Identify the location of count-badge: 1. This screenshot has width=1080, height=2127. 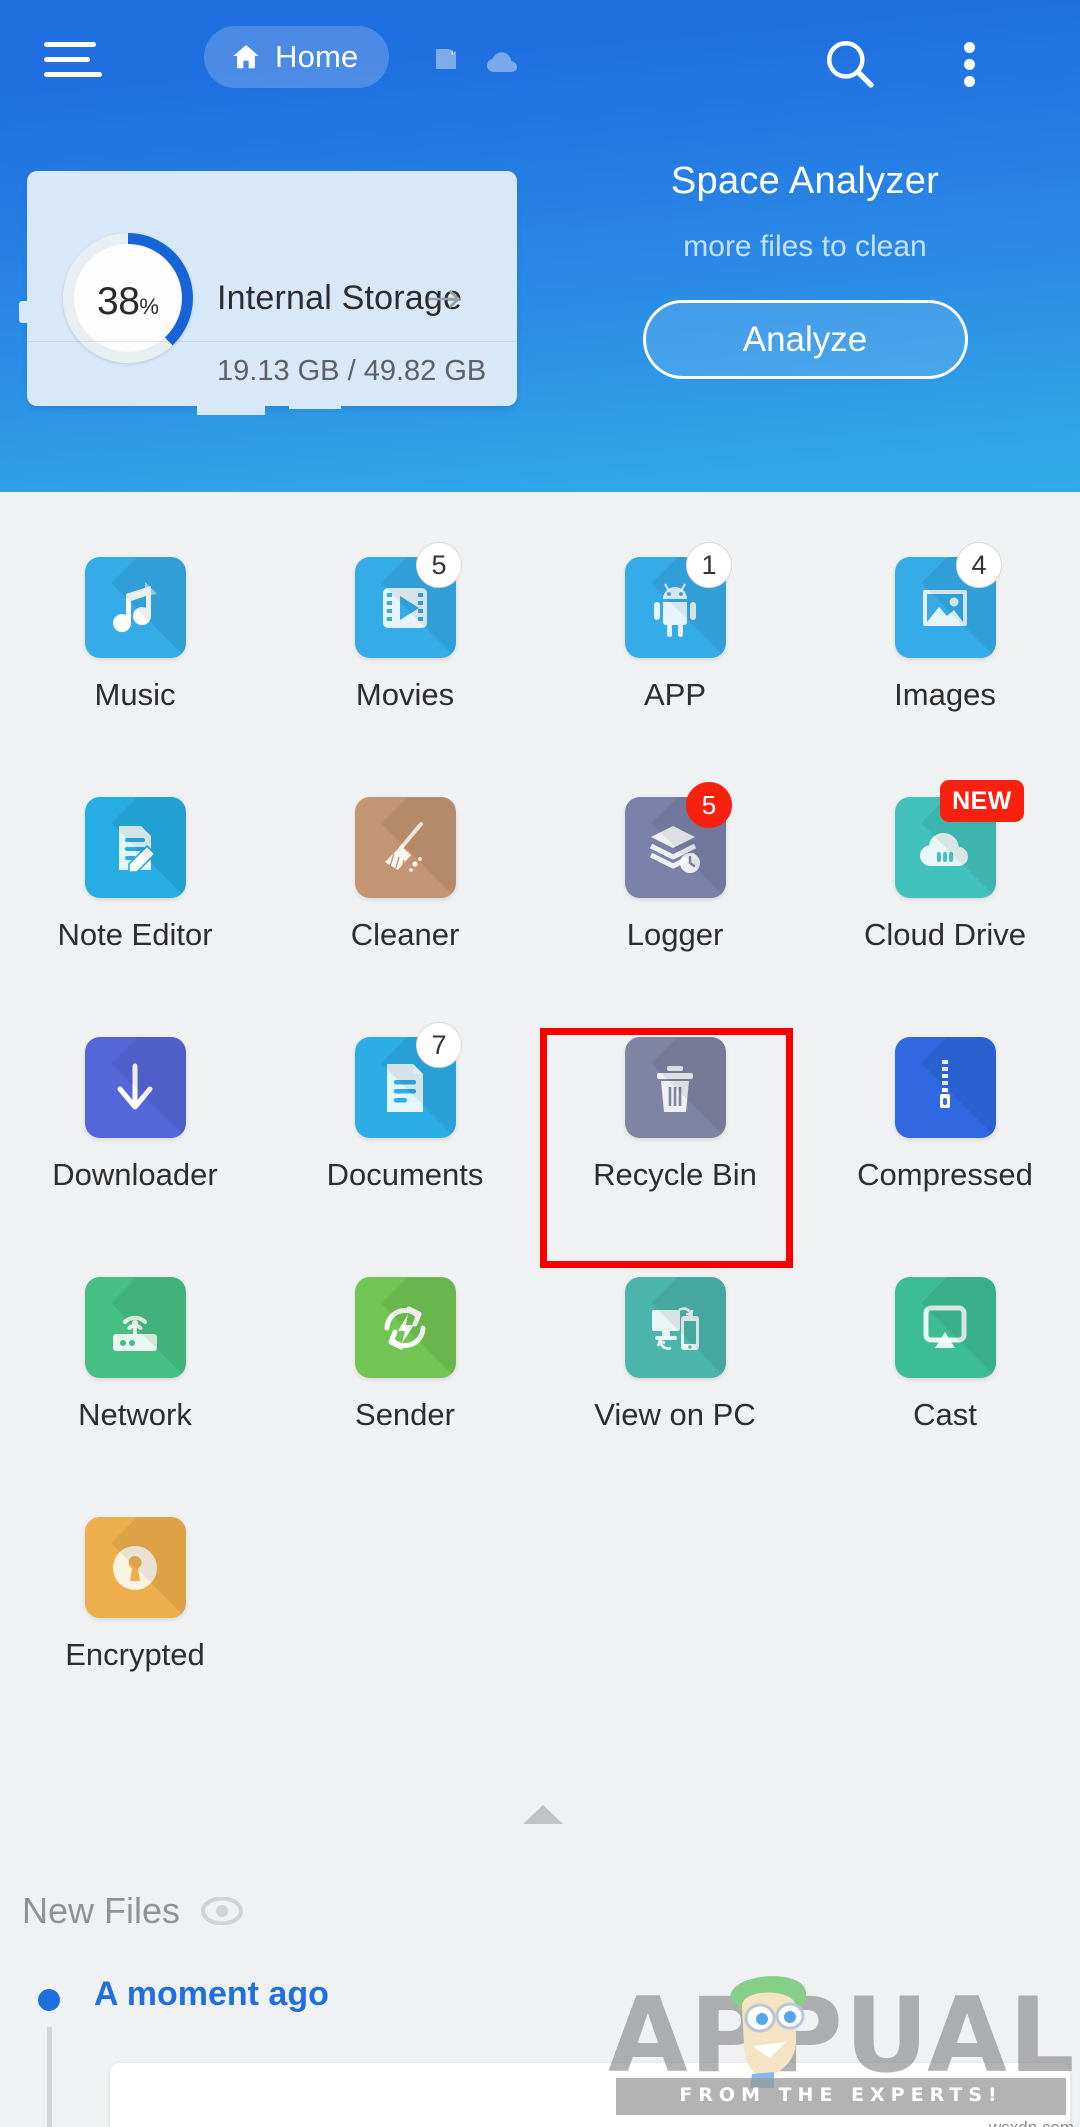
(709, 565).